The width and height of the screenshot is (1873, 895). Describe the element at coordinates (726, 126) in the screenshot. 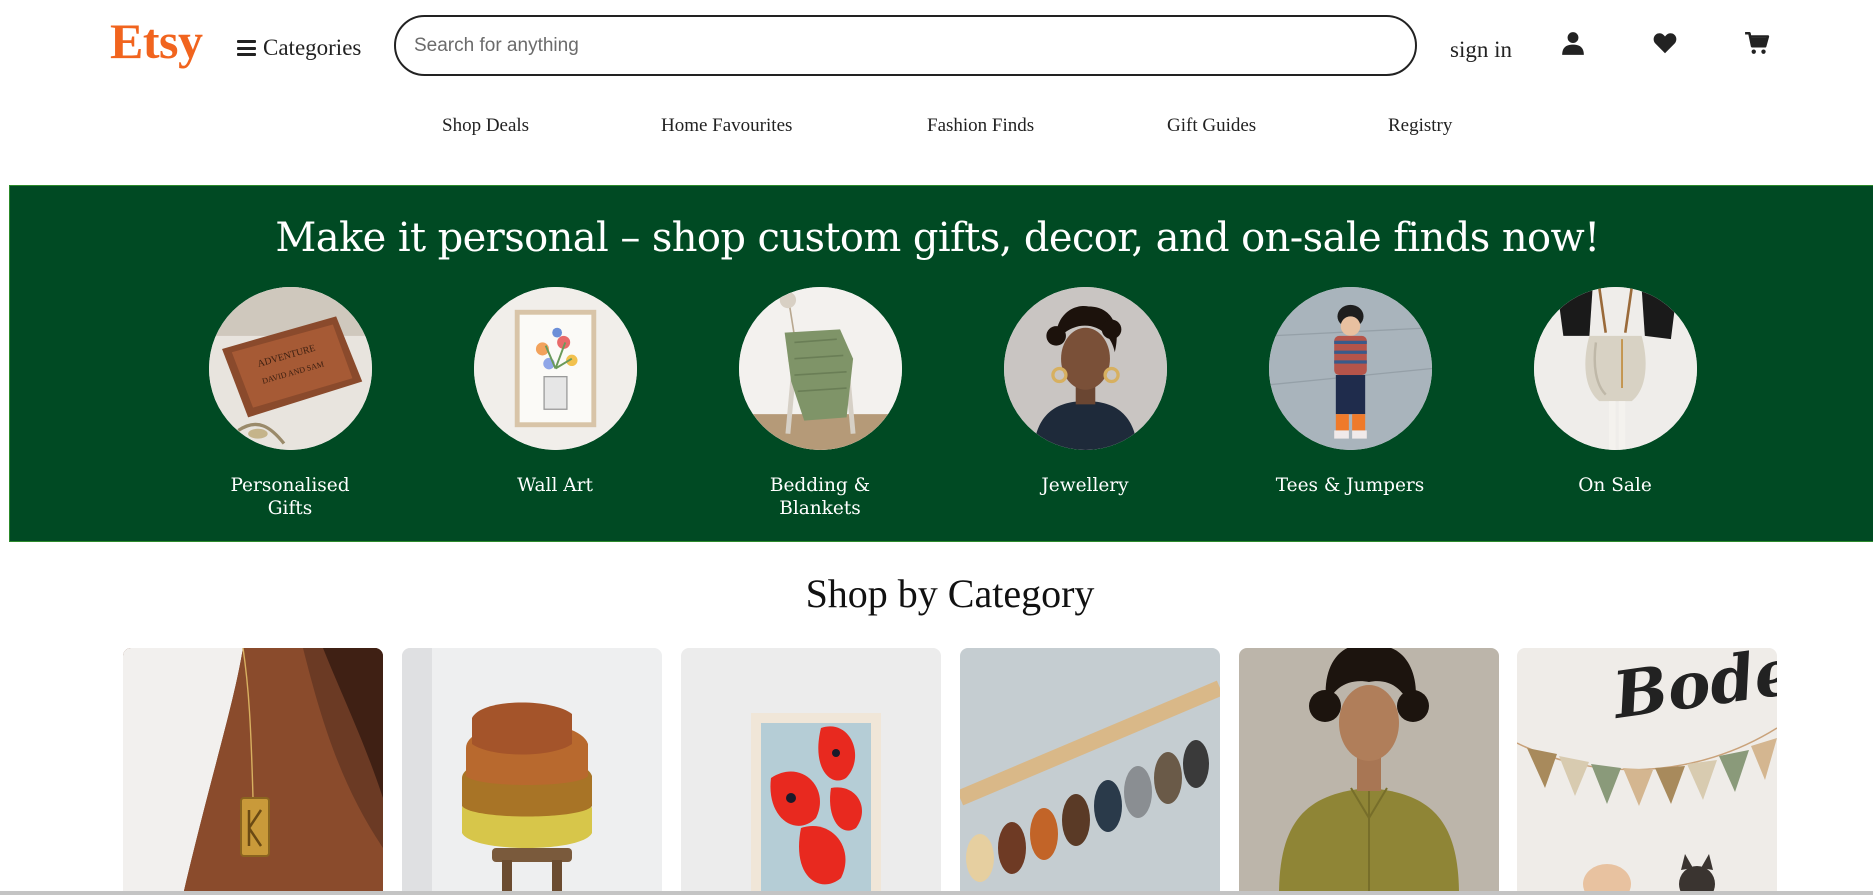

I see `nav-home-favourites: Home Favourites` at that location.